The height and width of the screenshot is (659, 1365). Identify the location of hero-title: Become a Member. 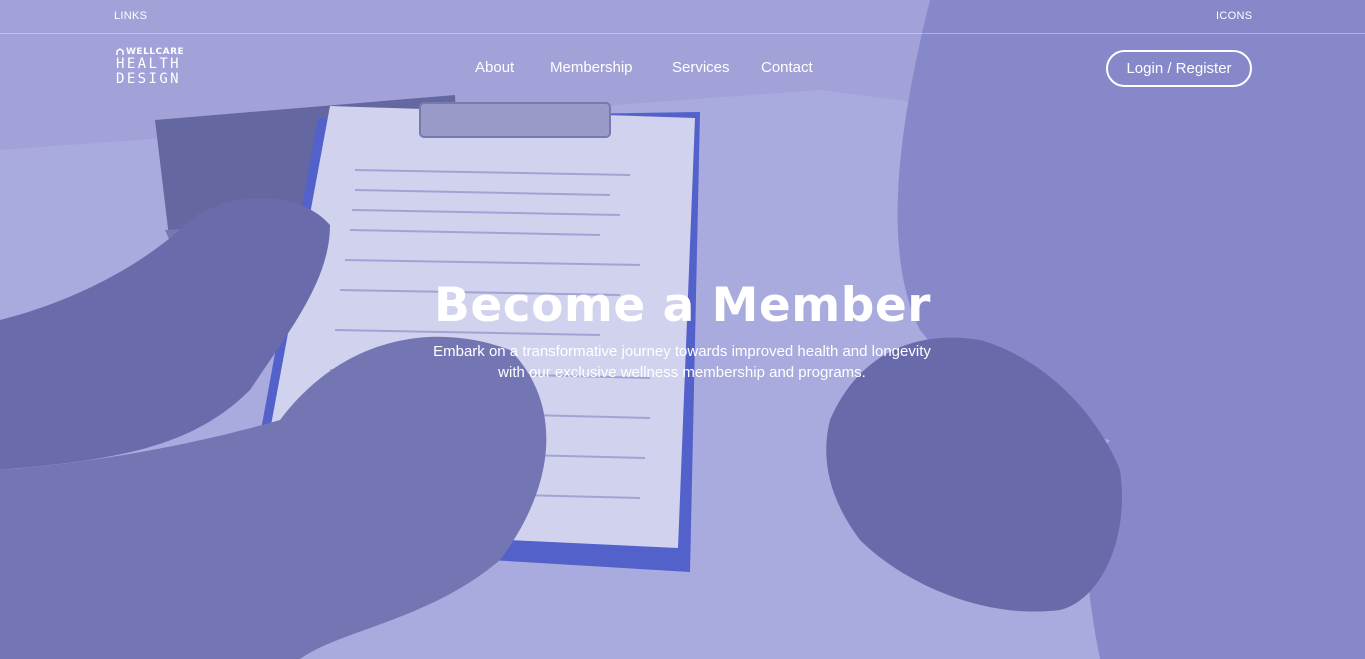
(682, 305).